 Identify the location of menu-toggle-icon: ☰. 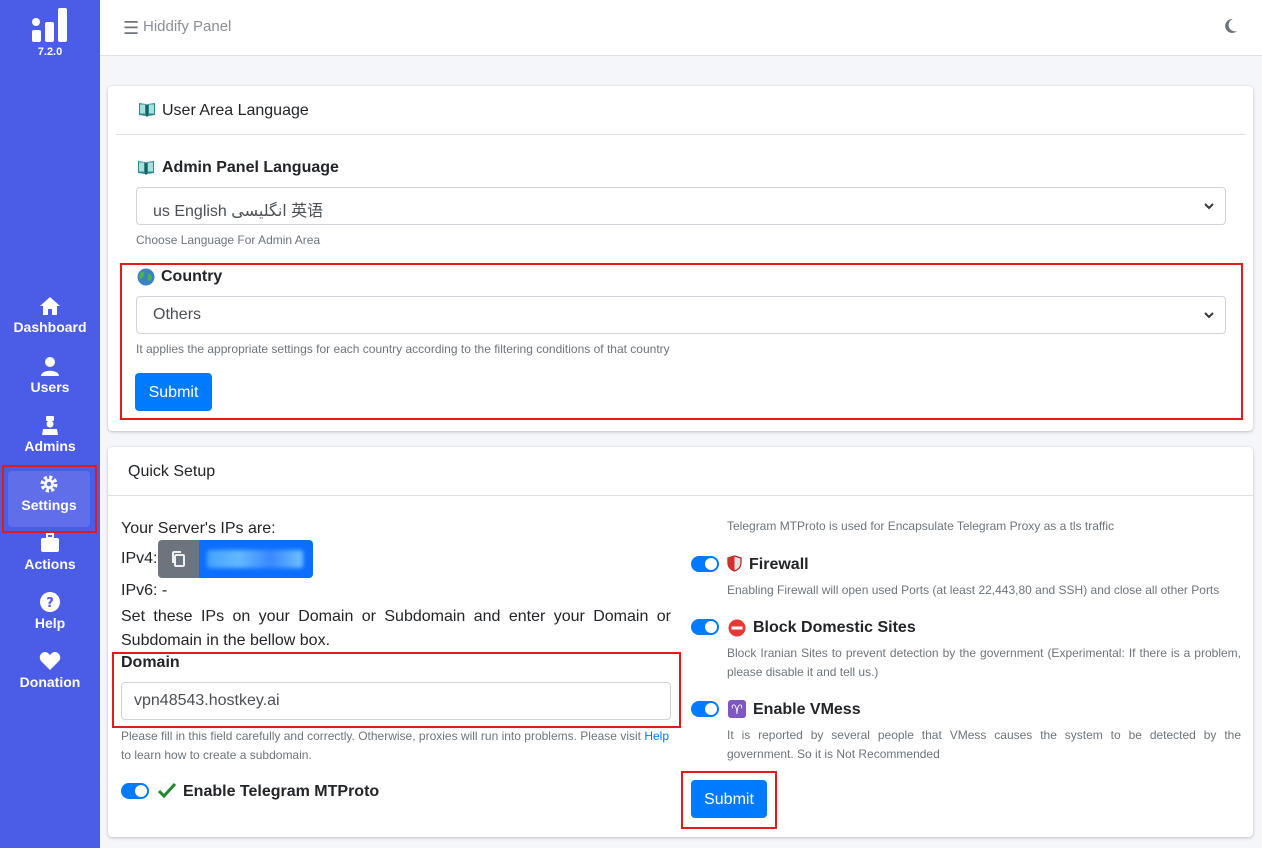
(131, 28).